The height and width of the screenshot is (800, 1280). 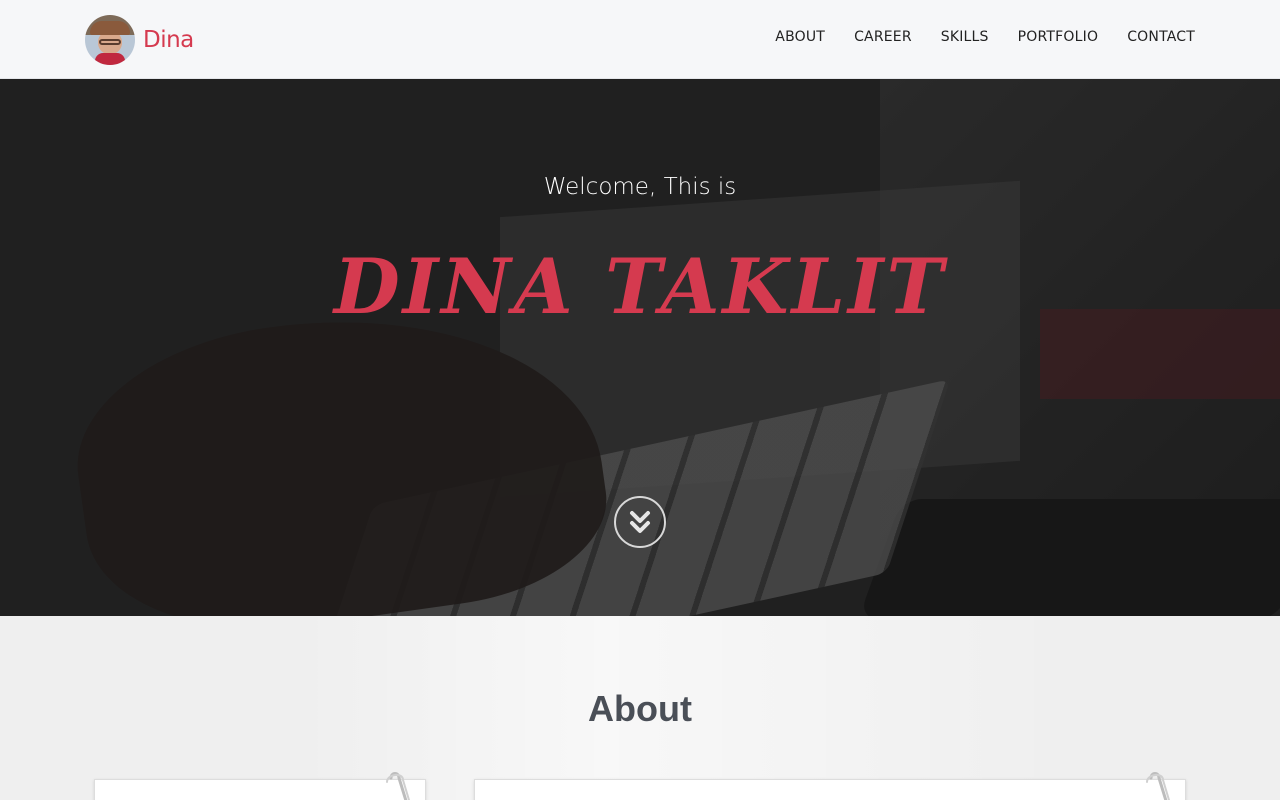 What do you see at coordinates (1058, 37) in the screenshot?
I see `nav-item-portfolio: PORTFOLIO` at bounding box center [1058, 37].